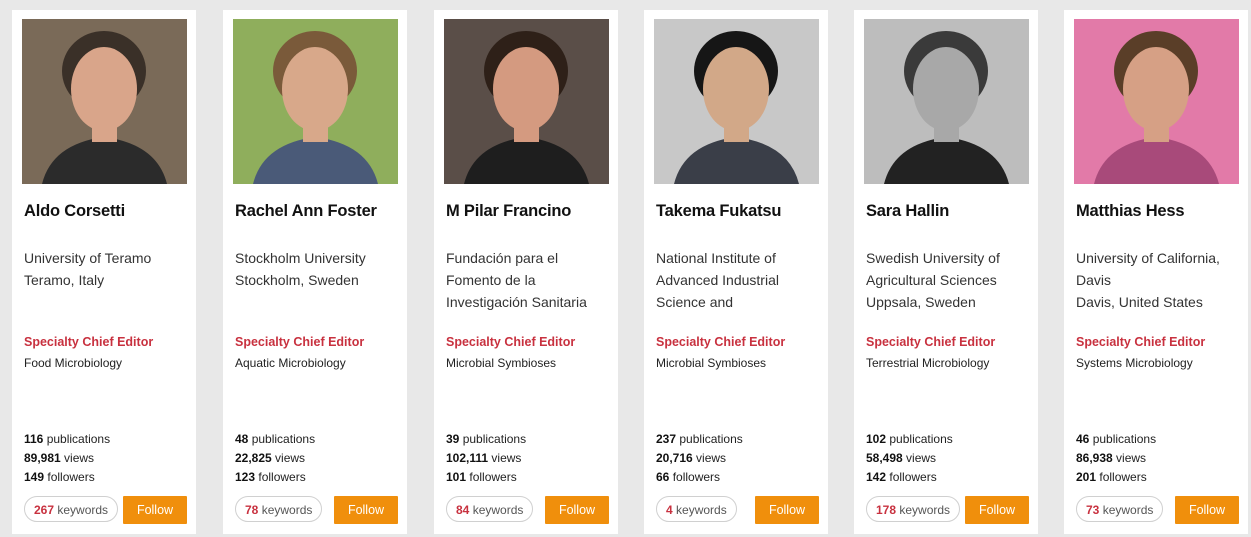 This screenshot has width=1251, height=537. What do you see at coordinates (1148, 258) in the screenshot?
I see `affiliation-line: University of California,` at bounding box center [1148, 258].